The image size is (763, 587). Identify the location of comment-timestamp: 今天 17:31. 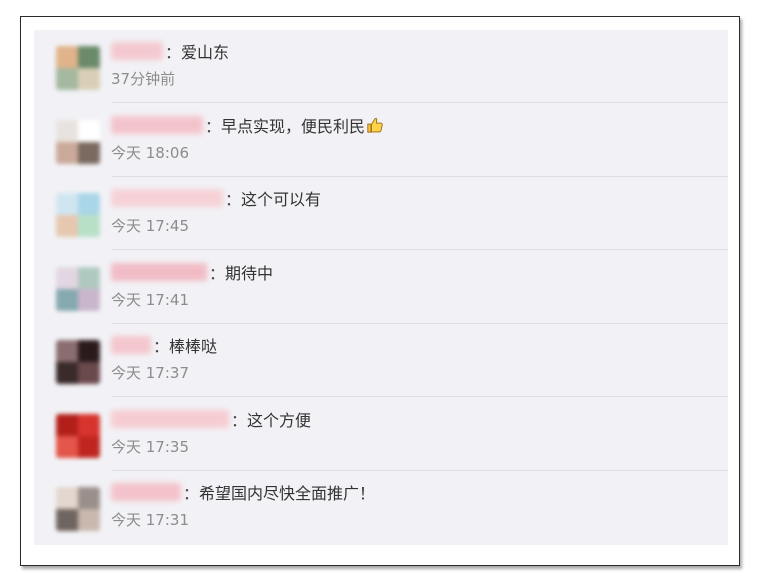
(150, 520).